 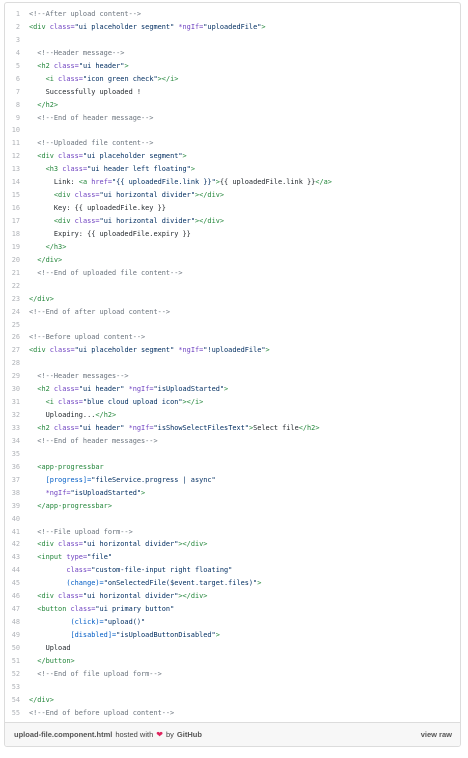 I want to click on line-number: 17, so click(x=17, y=221).